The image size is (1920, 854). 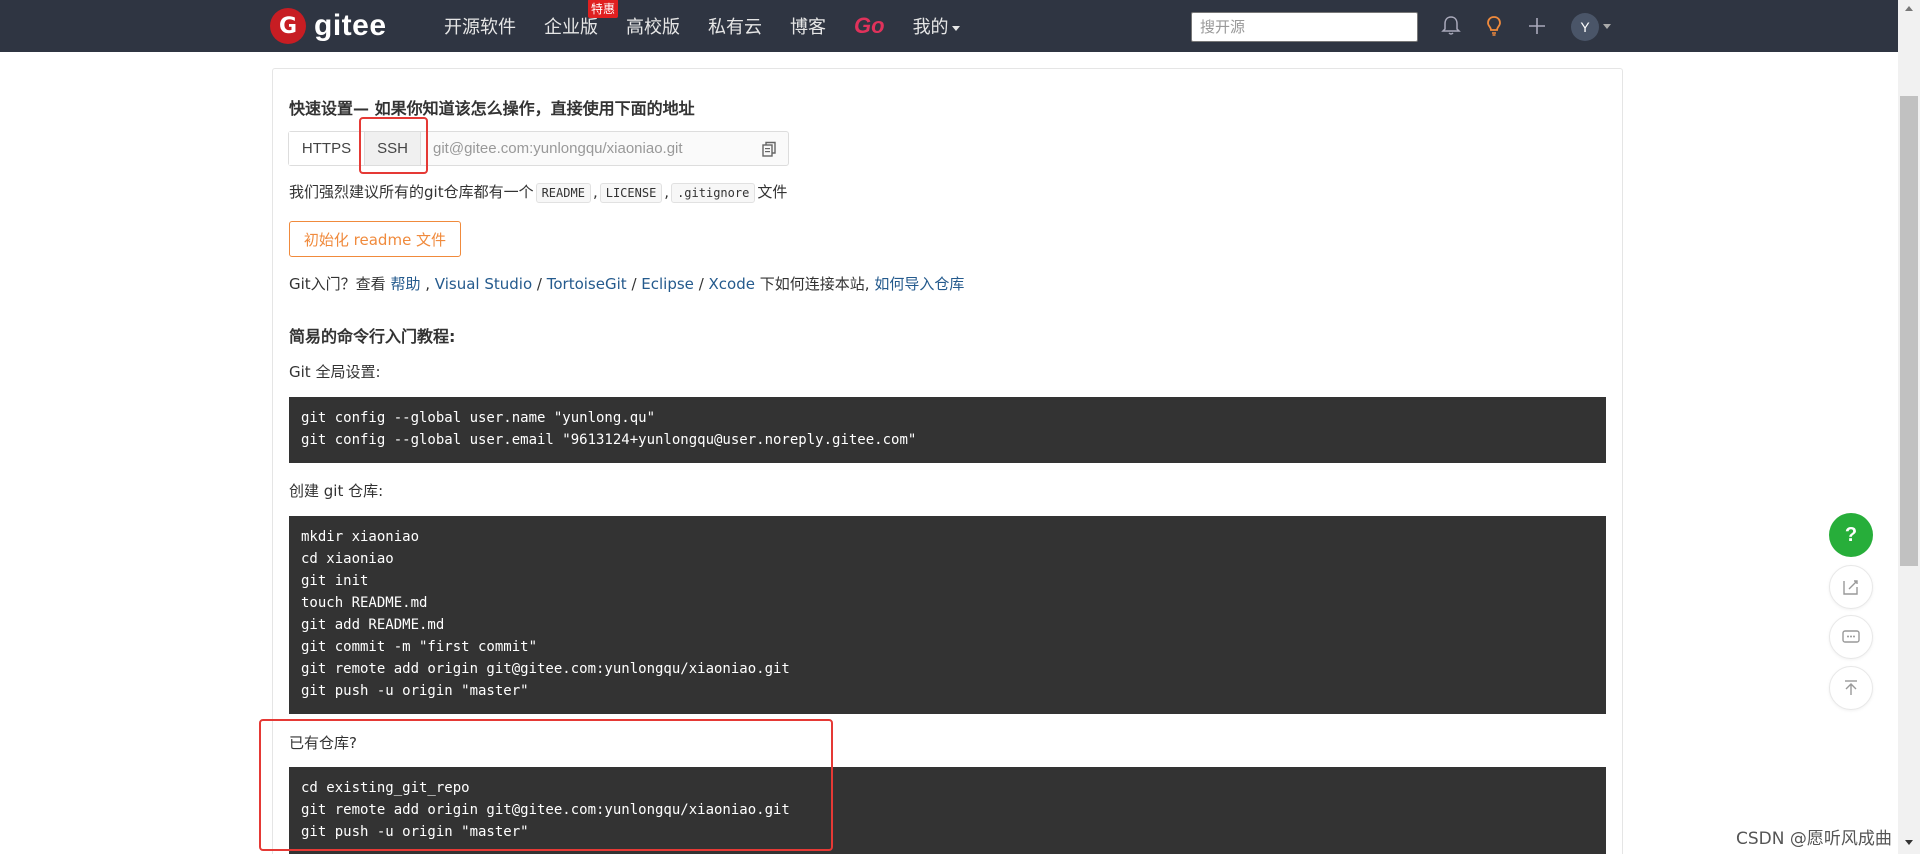 I want to click on tab-https: HTTPS, so click(x=327, y=148).